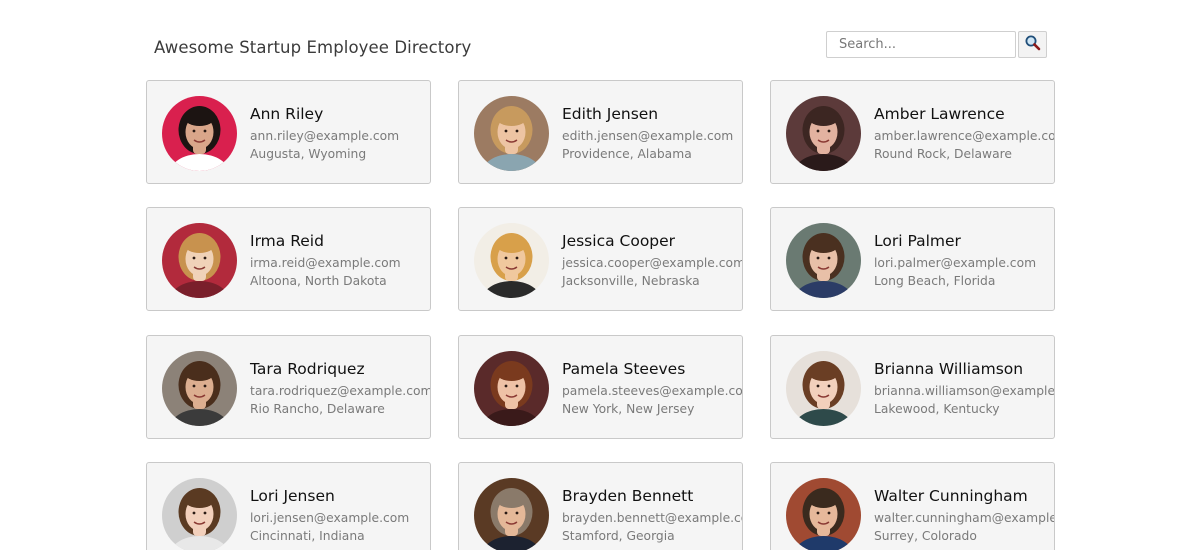 Image resolution: width=1200 pixels, height=550 pixels. I want to click on employee-location: Round Rock, Delaware, so click(943, 154).